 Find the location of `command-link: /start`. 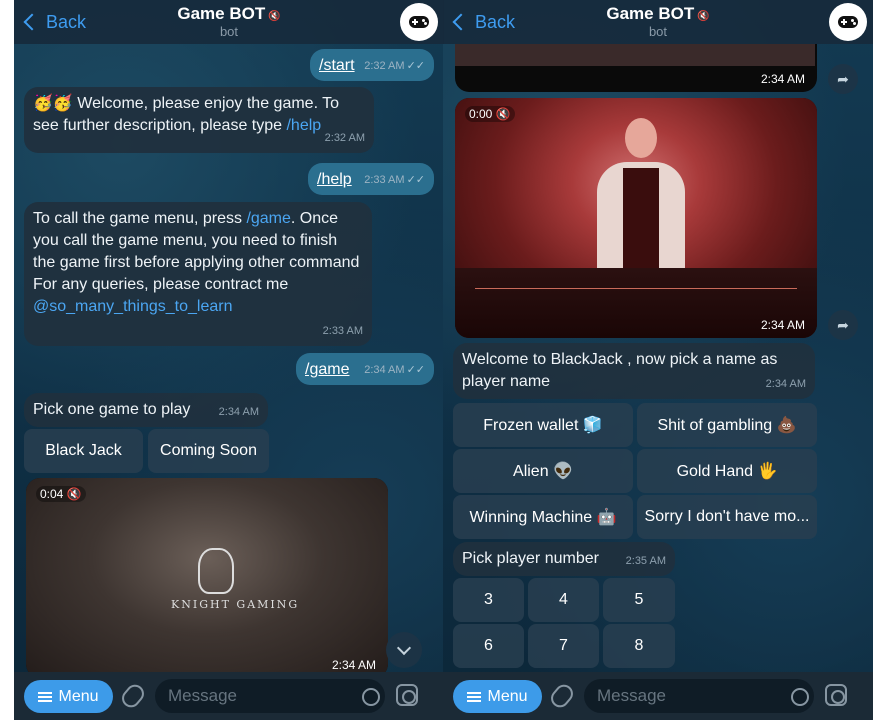

command-link: /start is located at coordinates (337, 65).